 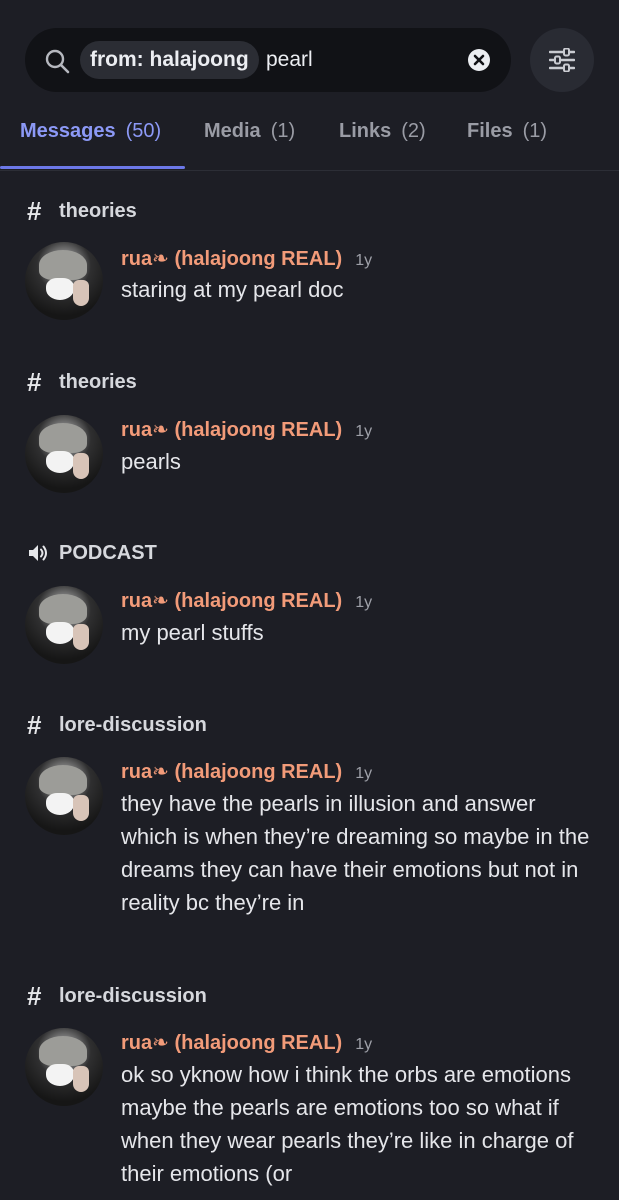 I want to click on search-icon, so click(x=57, y=61).